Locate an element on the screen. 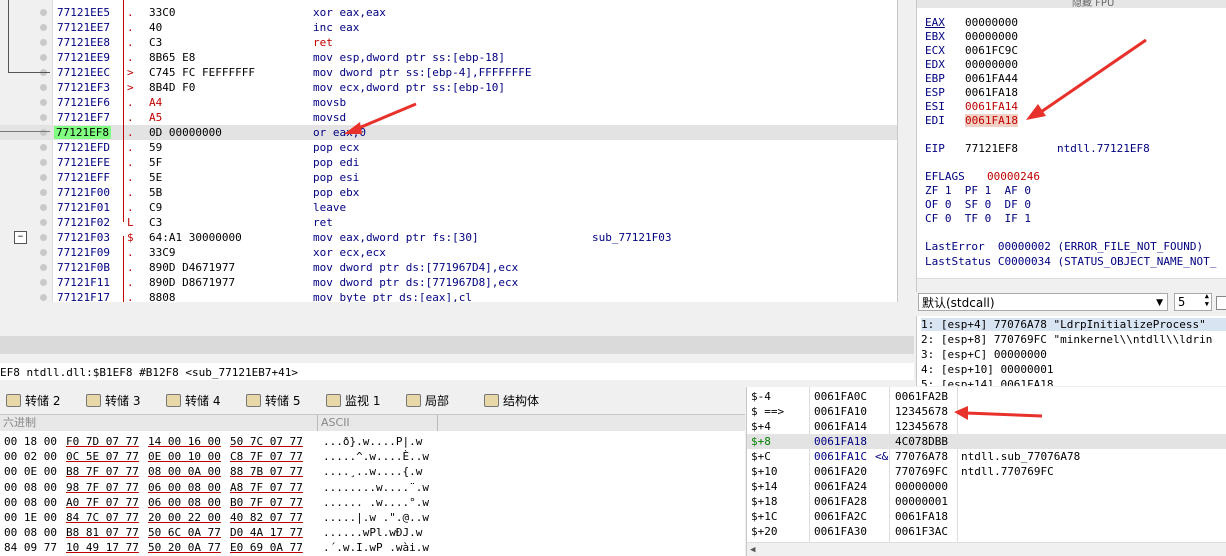  tab-dump-7: 结构体 is located at coordinates (511, 401).